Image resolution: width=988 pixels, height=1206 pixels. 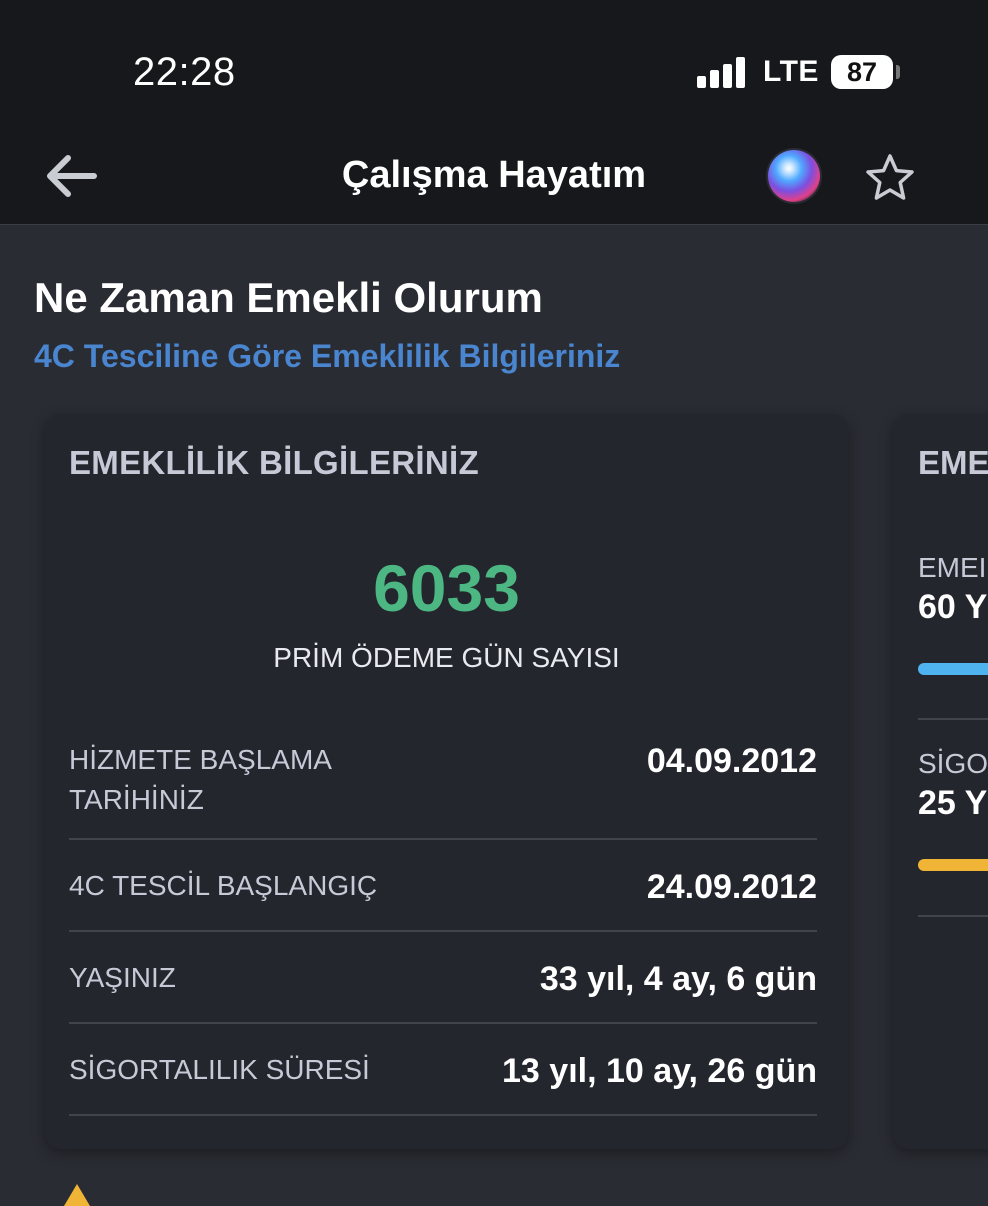 I want to click on siri-assistant-icon, so click(x=794, y=176).